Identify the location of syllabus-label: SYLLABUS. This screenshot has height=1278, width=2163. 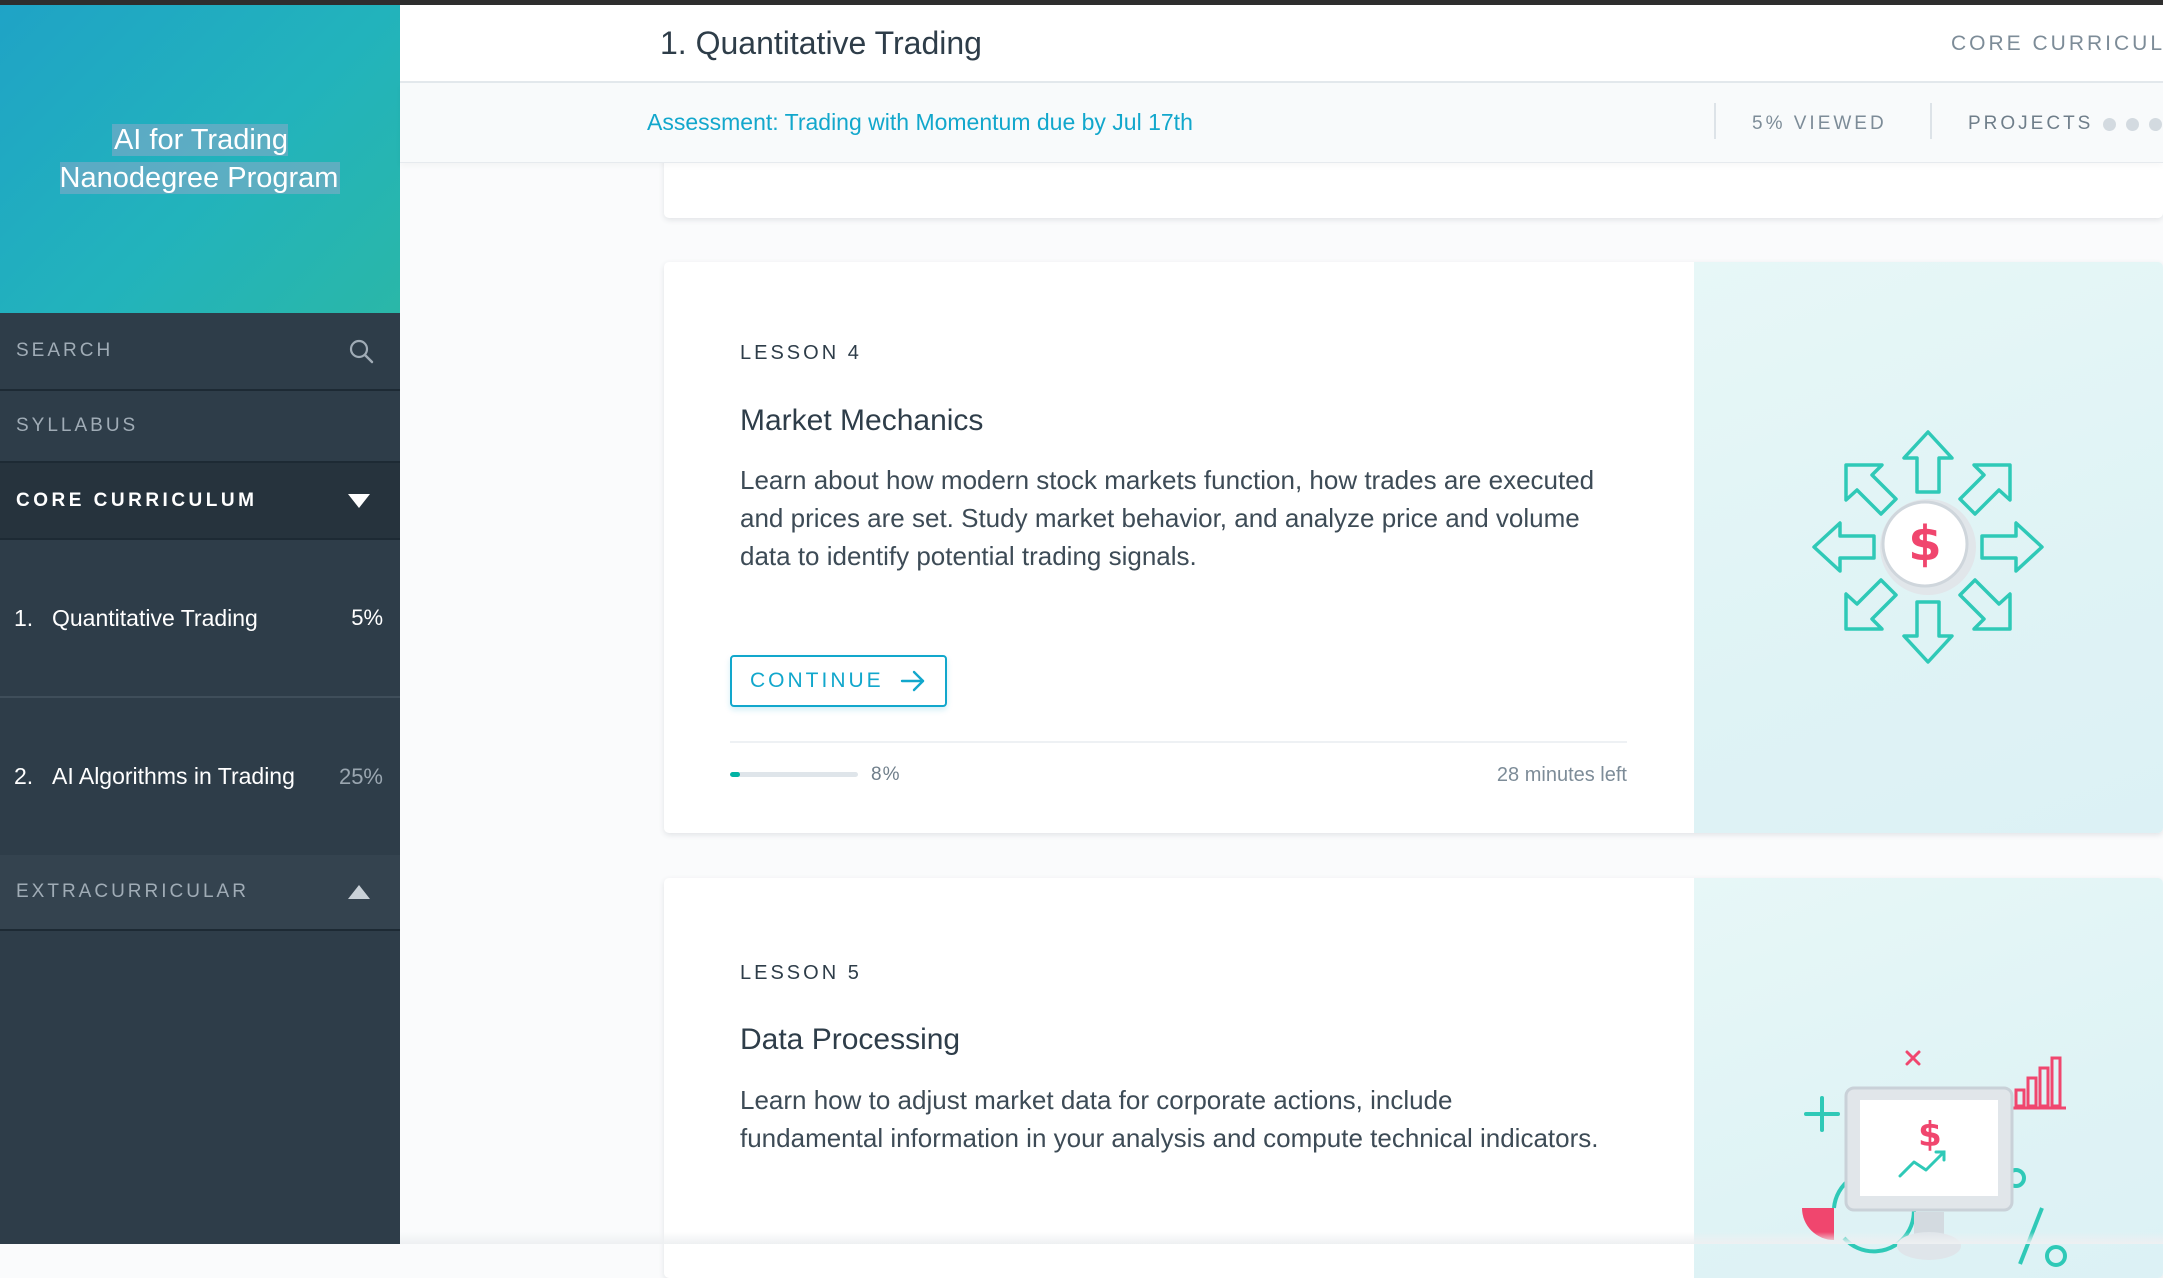
(77, 425).